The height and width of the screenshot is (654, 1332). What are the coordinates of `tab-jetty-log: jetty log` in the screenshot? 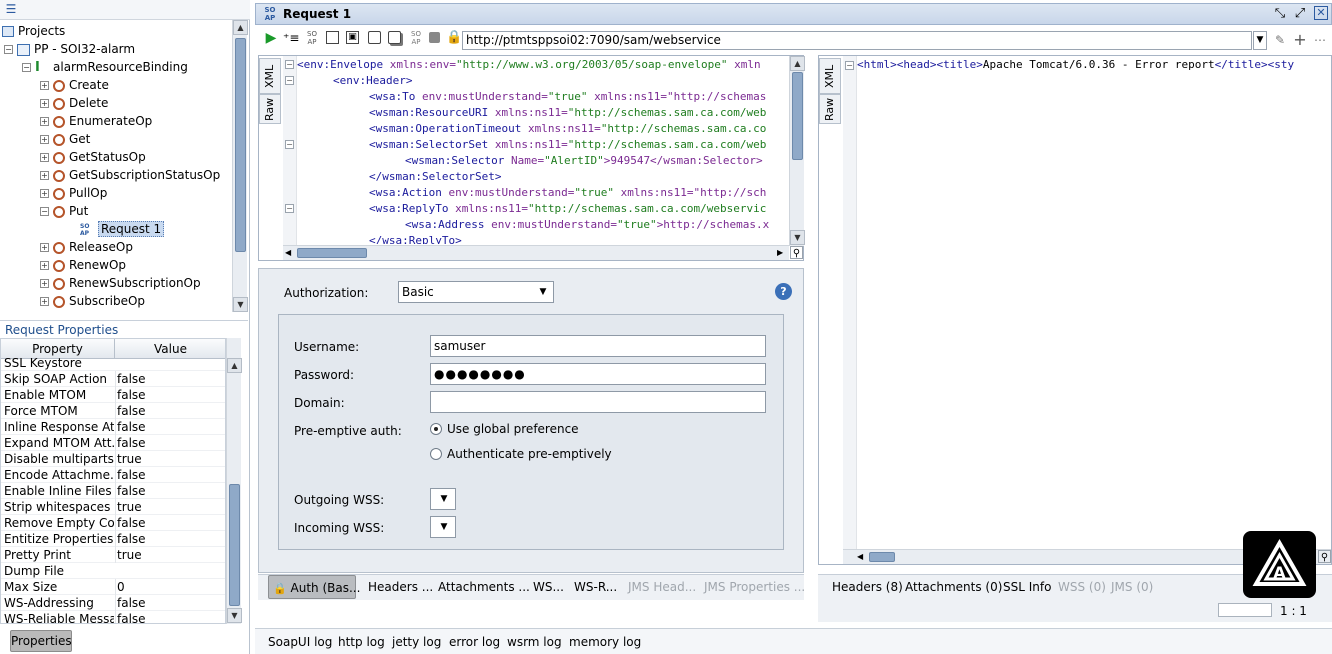 It's located at (416, 642).